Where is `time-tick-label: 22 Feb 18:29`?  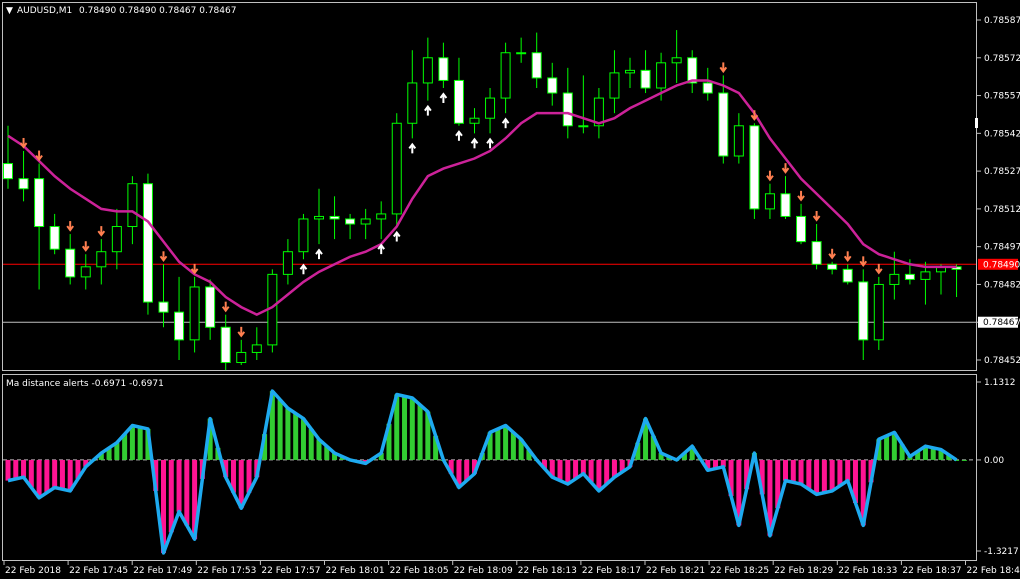 time-tick-label: 22 Feb 18:29 is located at coordinates (803, 571).